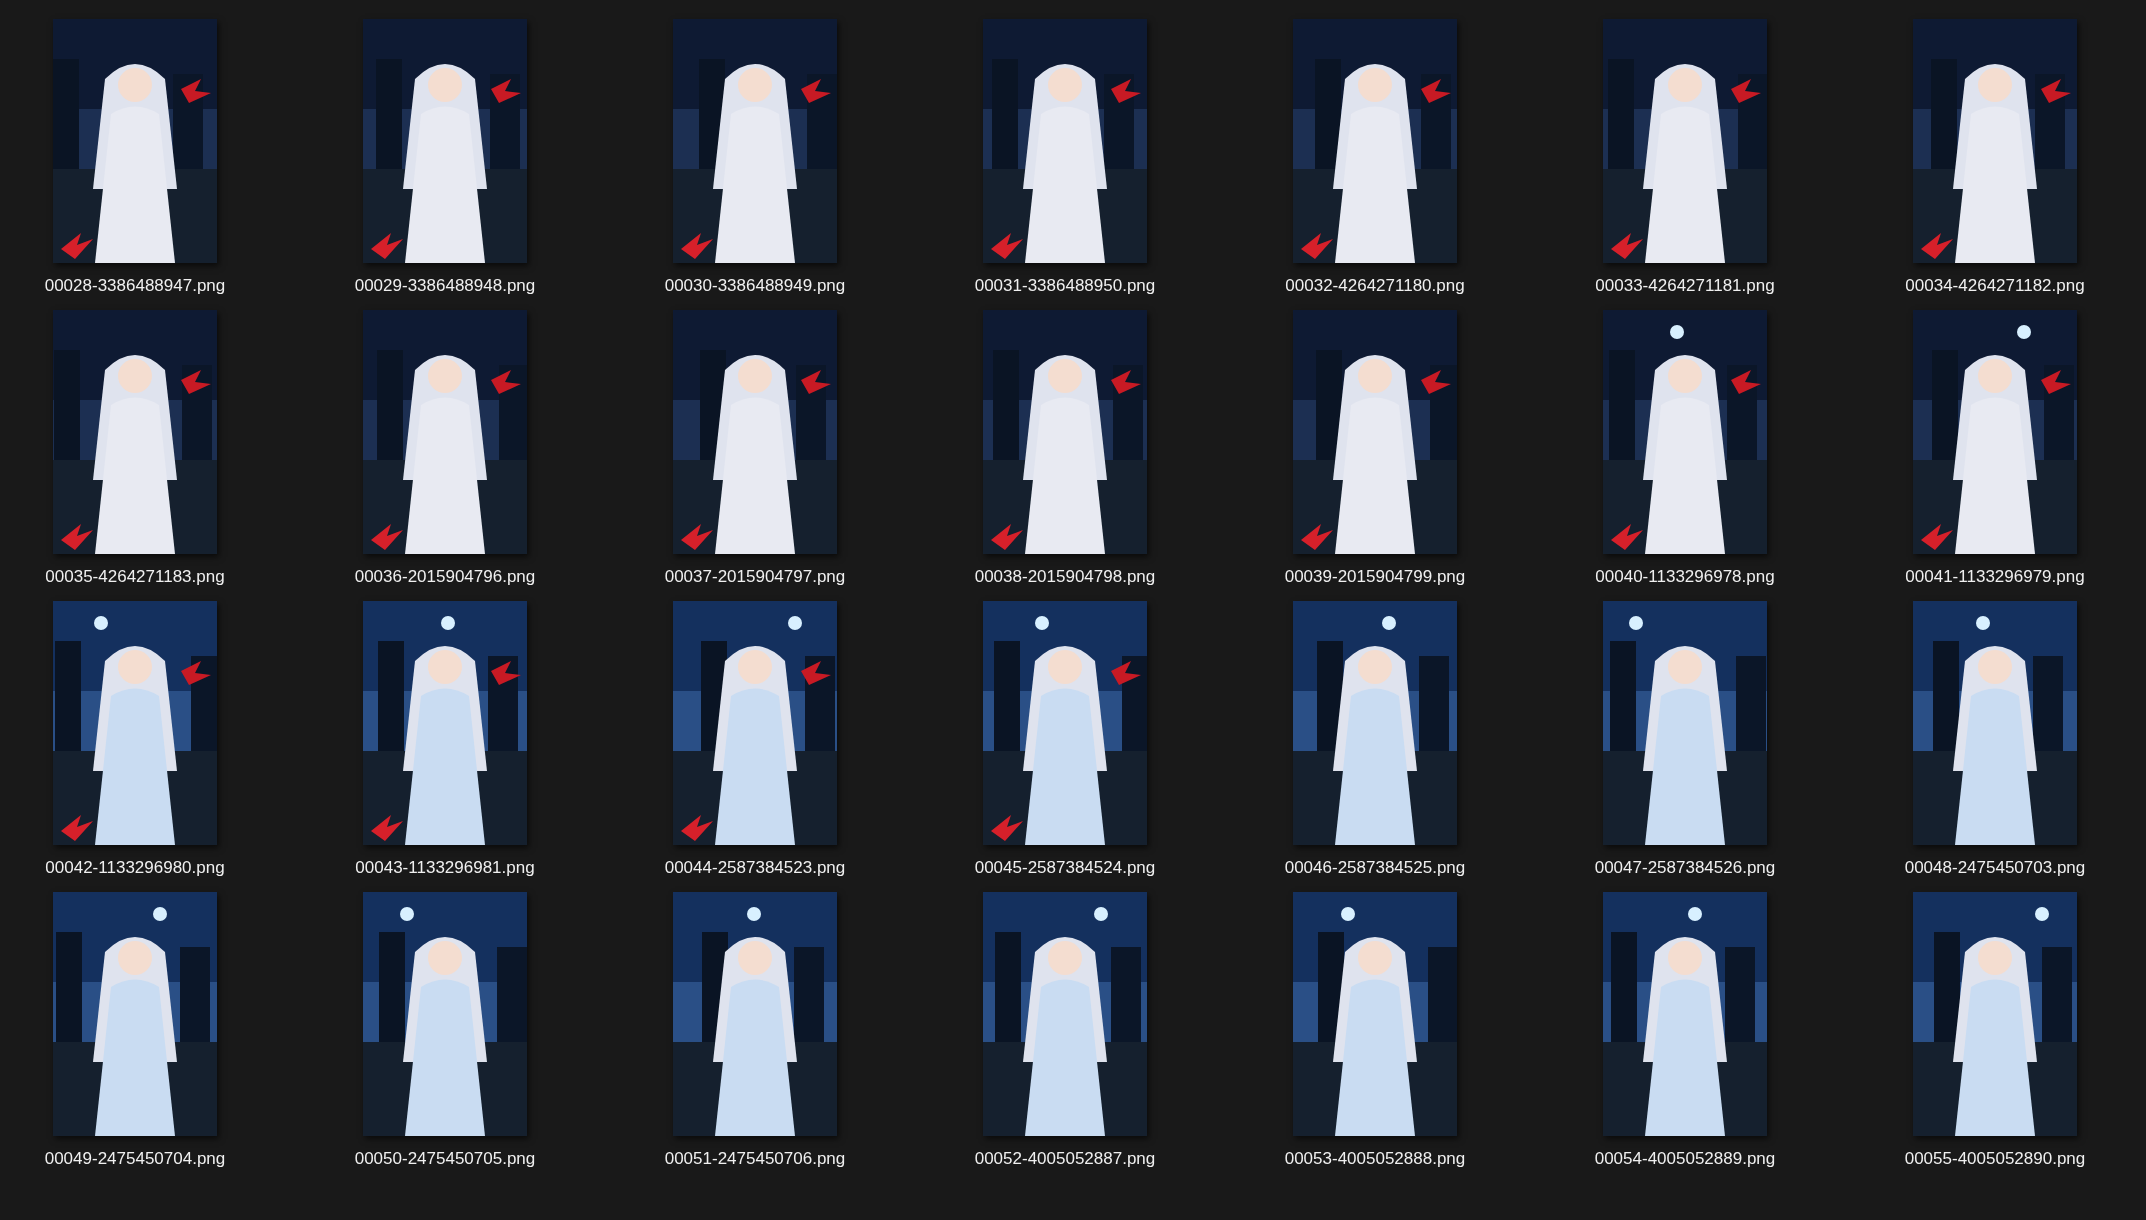  I want to click on file-name: 00051-2475450706.png, so click(755, 1159).